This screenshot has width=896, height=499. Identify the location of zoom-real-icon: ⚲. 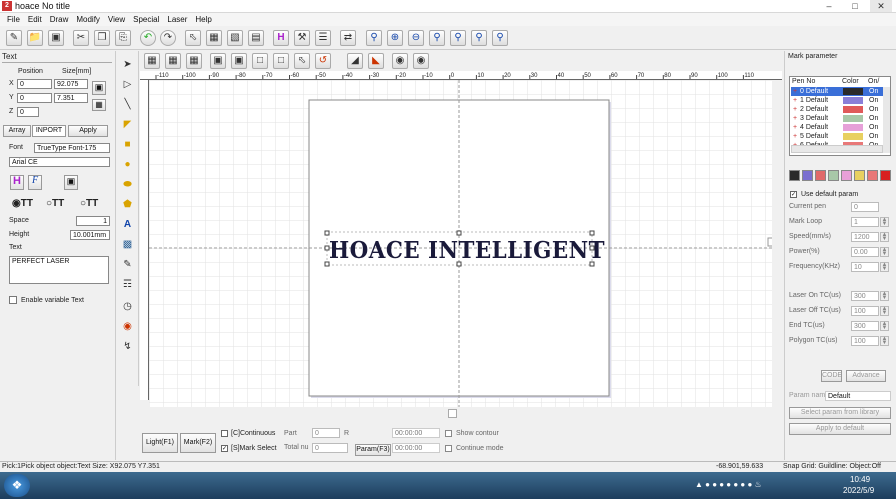
(500, 38).